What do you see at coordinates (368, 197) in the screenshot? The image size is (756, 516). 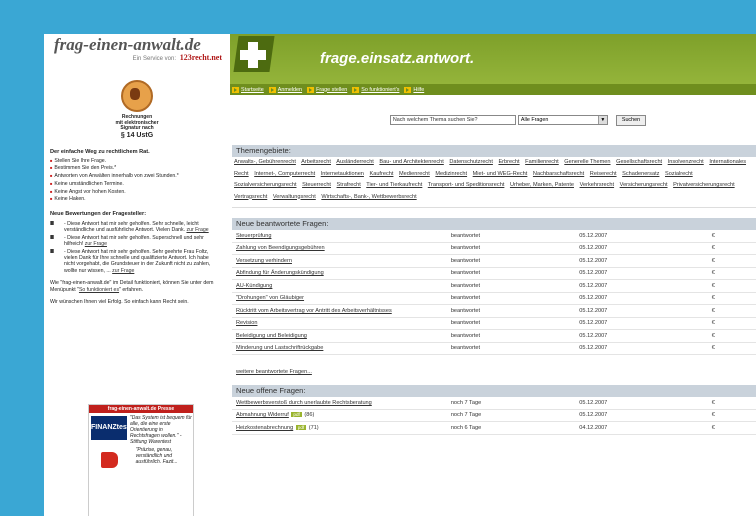 I see `theme-link: Wirtschafts-, Bank-, Wettbewerbsrecht` at bounding box center [368, 197].